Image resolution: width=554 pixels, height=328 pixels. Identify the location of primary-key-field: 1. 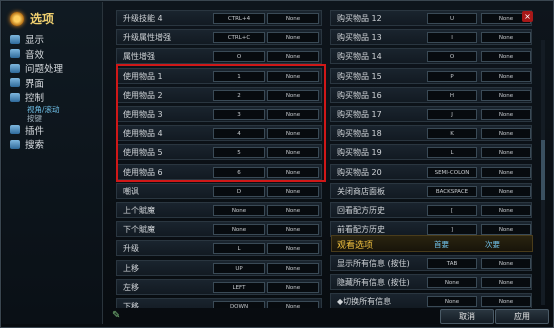
(239, 76).